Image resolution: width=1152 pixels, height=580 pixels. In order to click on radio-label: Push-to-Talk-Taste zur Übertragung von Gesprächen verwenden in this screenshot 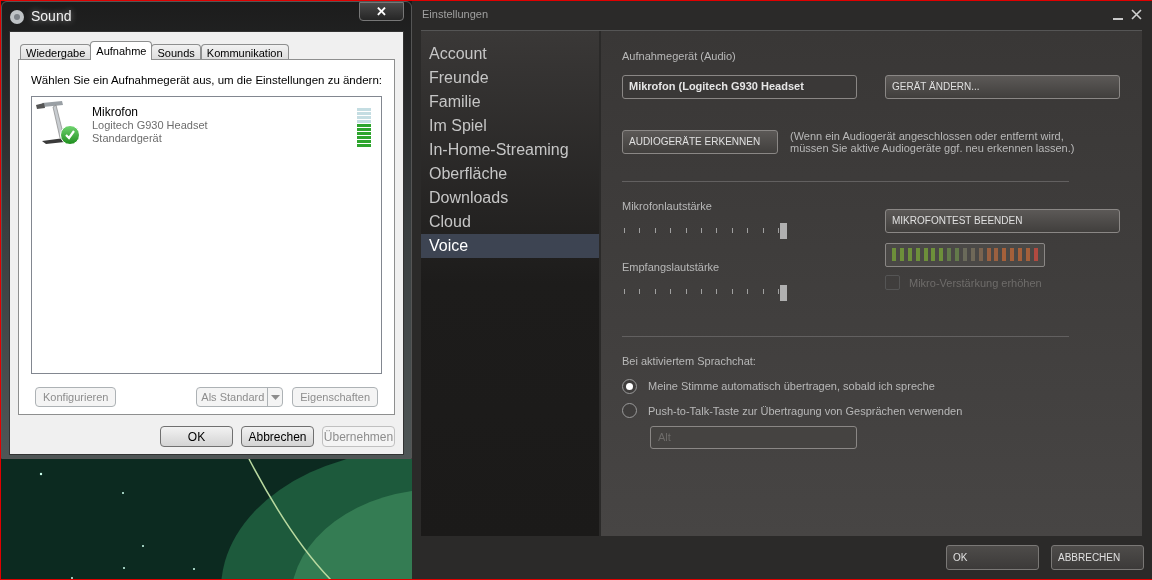, I will do `click(805, 411)`.